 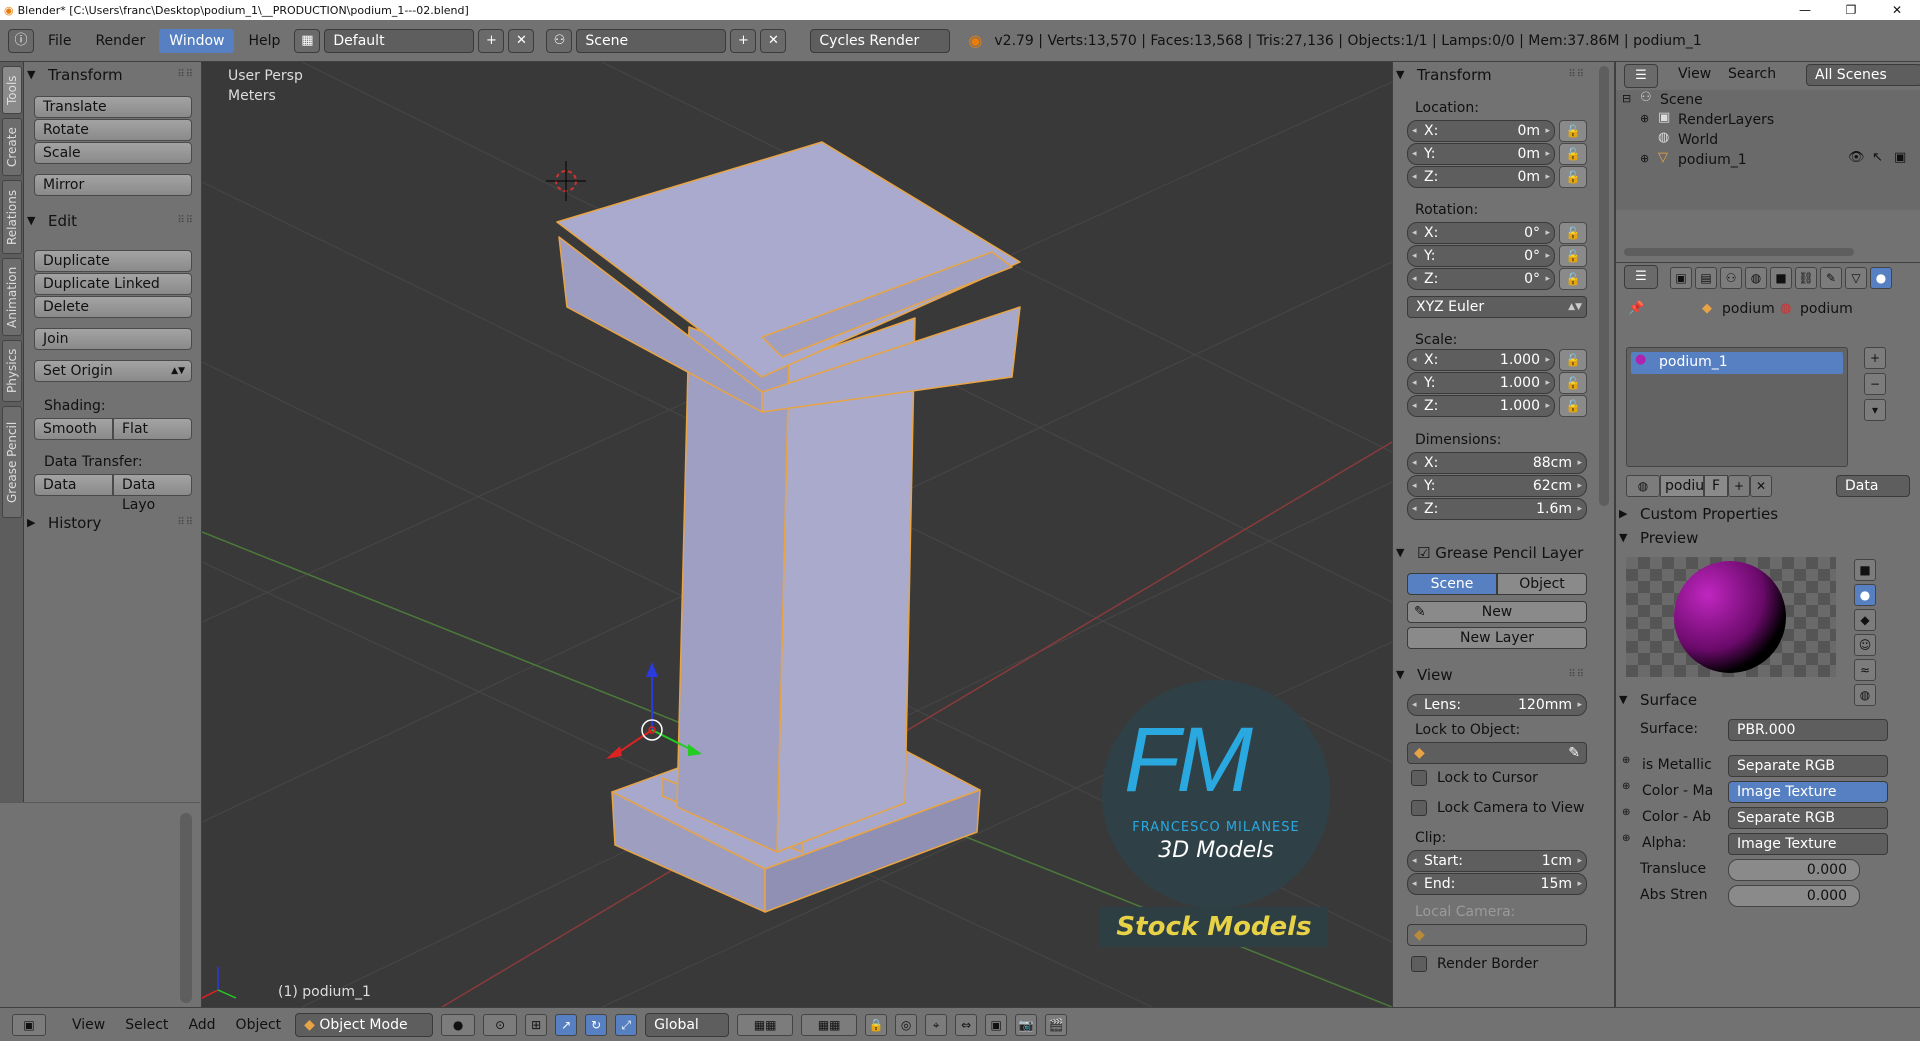 I want to click on screen-layout-icon: ▦, so click(x=307, y=40).